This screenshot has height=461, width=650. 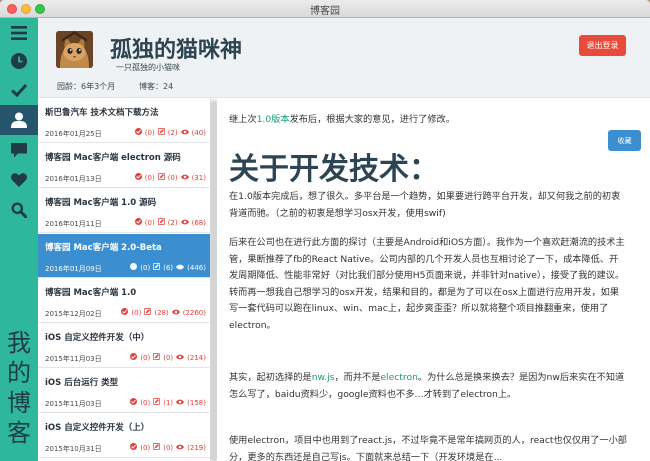 I want to click on view-count: (31), so click(x=198, y=177).